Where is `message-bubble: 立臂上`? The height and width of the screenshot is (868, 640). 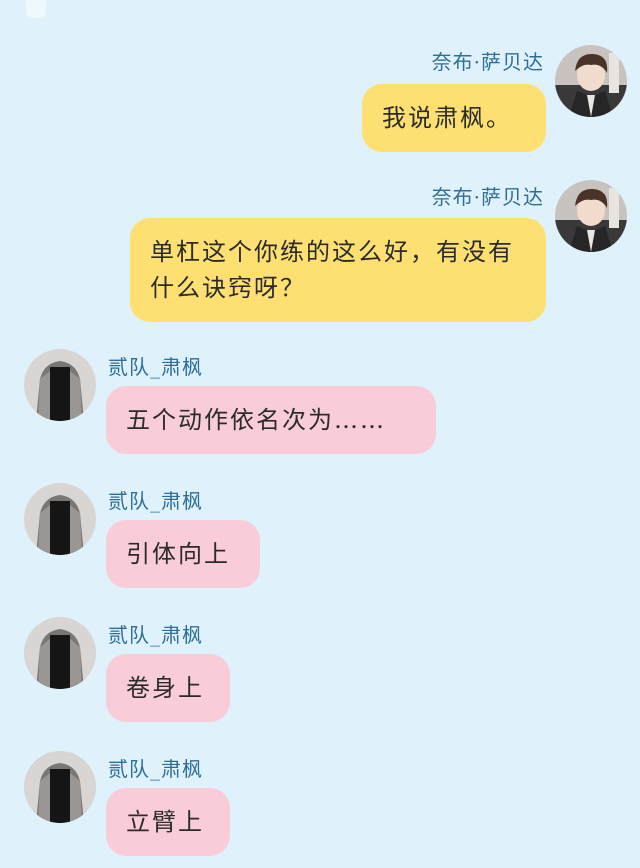 message-bubble: 立臂上 is located at coordinates (168, 822).